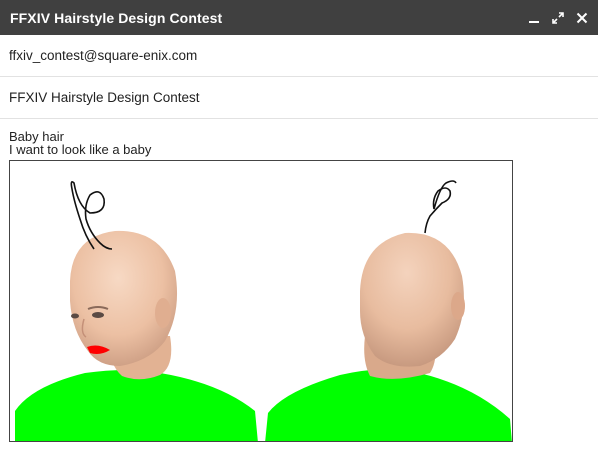  I want to click on window-title: FFXIV Hairstyle Design Contest, so click(116, 17).